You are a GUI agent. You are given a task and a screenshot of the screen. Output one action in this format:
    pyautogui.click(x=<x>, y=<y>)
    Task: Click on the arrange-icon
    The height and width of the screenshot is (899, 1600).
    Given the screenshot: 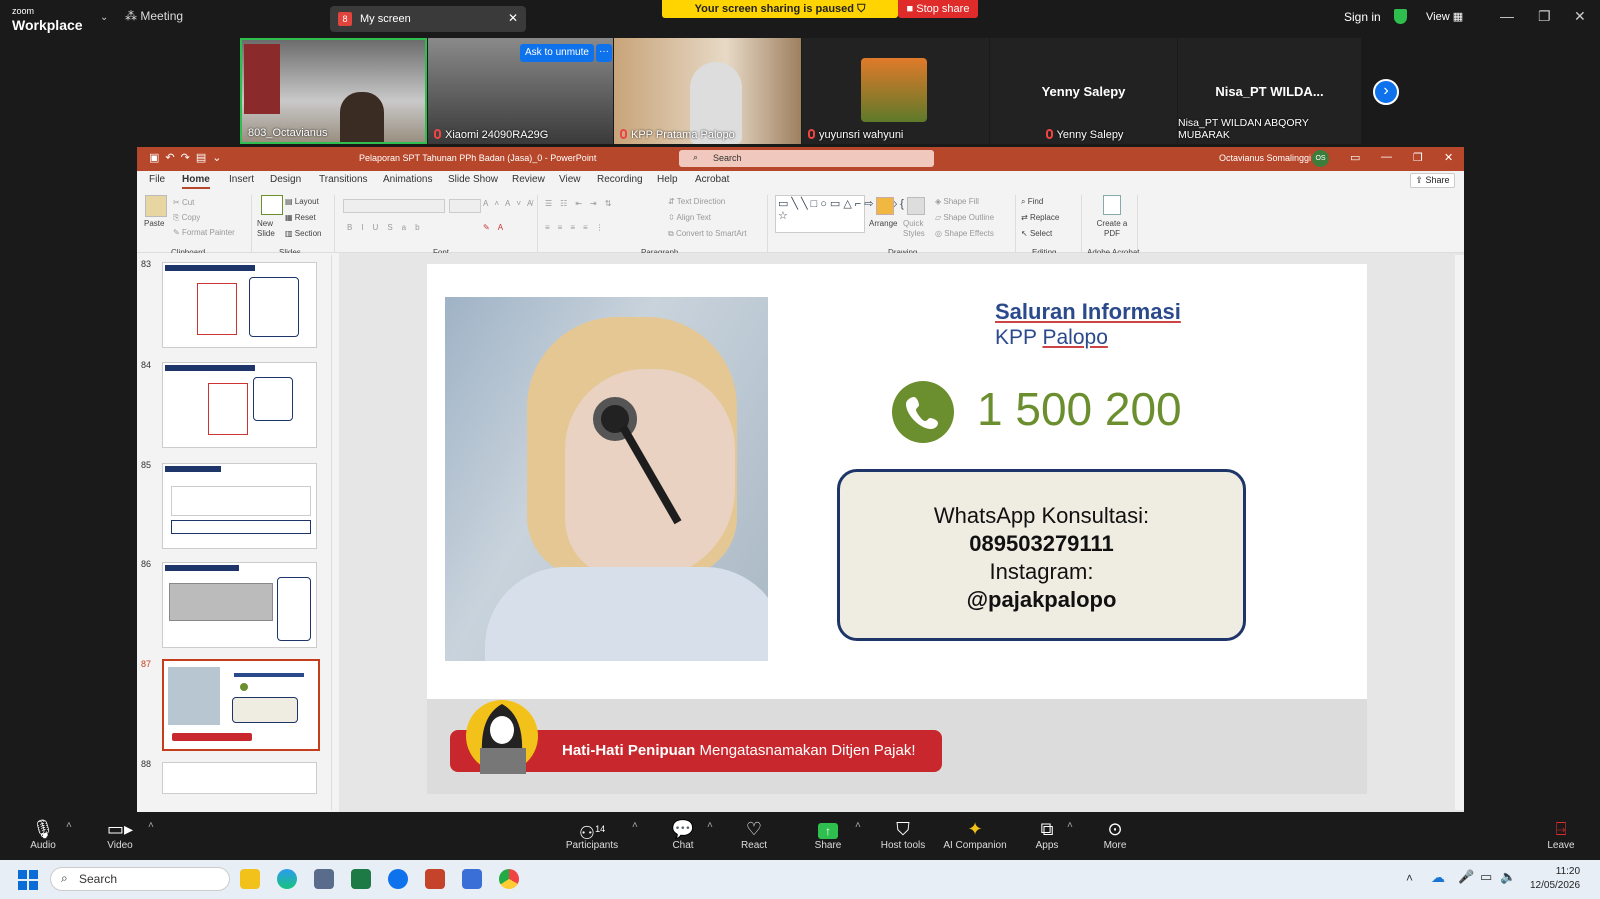 What is the action you would take?
    pyautogui.click(x=885, y=206)
    